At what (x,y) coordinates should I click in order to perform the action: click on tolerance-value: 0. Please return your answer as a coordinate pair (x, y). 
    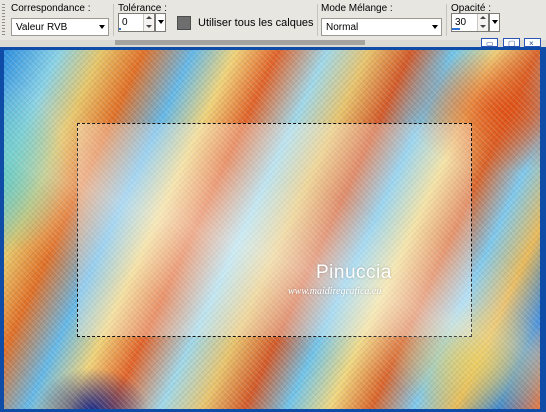
    Looking at the image, I should click on (125, 22).